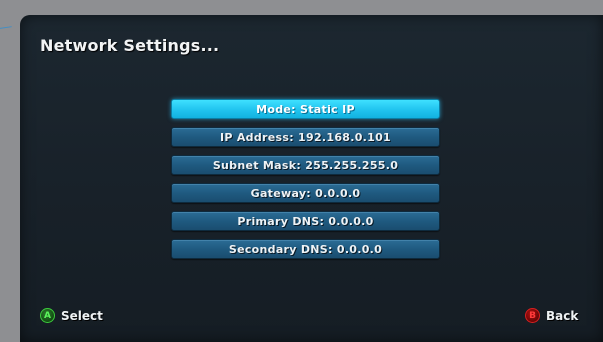 The height and width of the screenshot is (342, 603). What do you see at coordinates (305, 137) in the screenshot?
I see `menu-item-ip-address: IP Address: 192.168.0.101` at bounding box center [305, 137].